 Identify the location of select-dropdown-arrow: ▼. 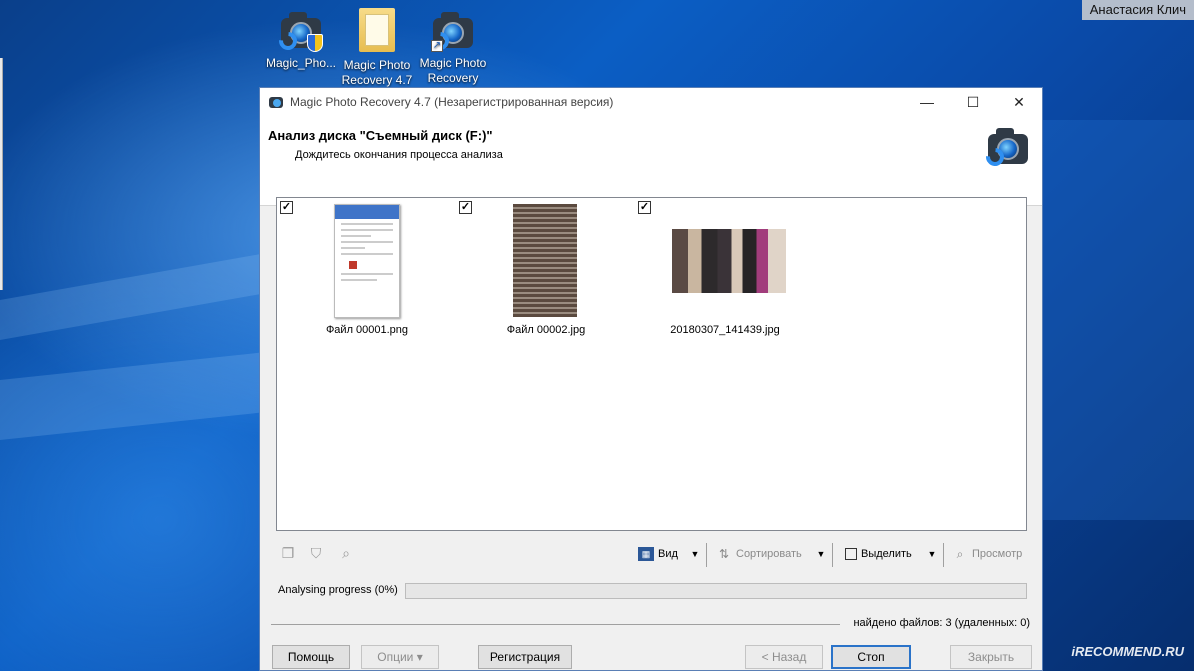
(932, 554).